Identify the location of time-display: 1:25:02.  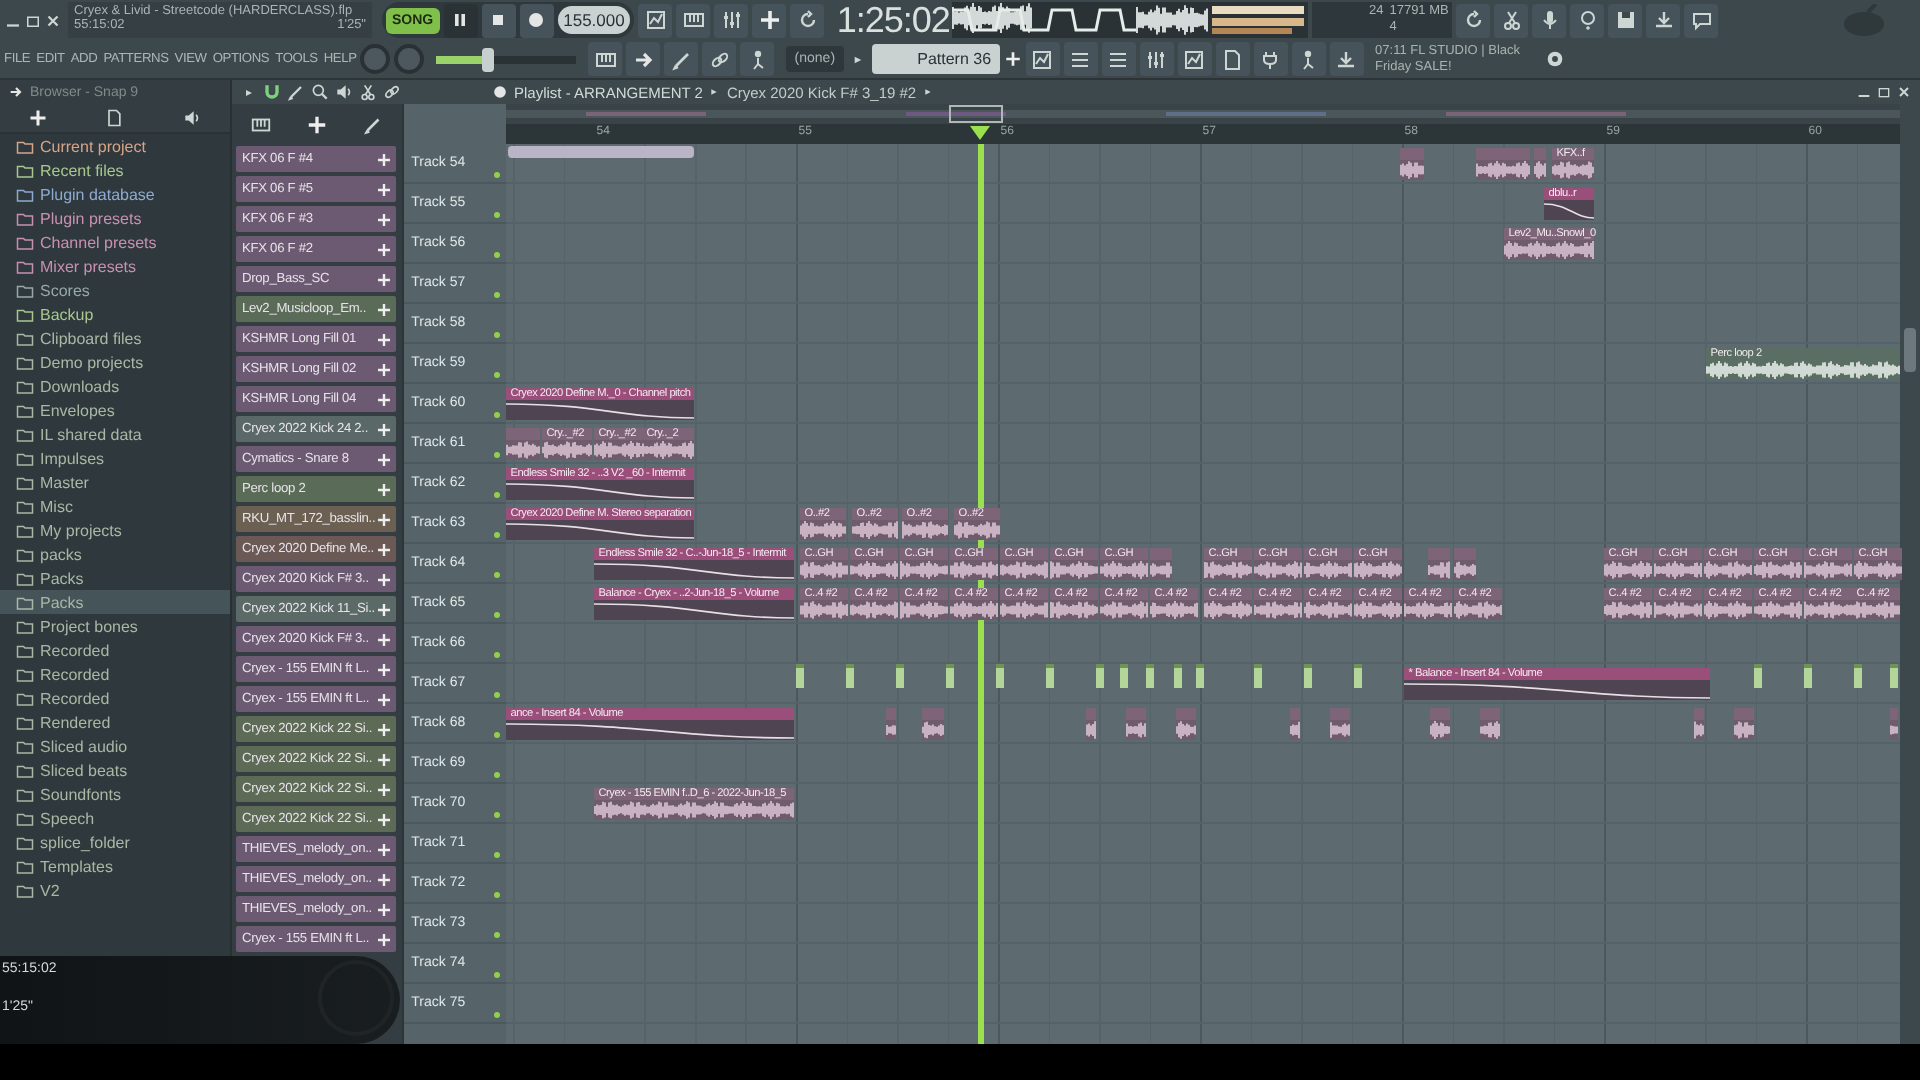
(892, 20).